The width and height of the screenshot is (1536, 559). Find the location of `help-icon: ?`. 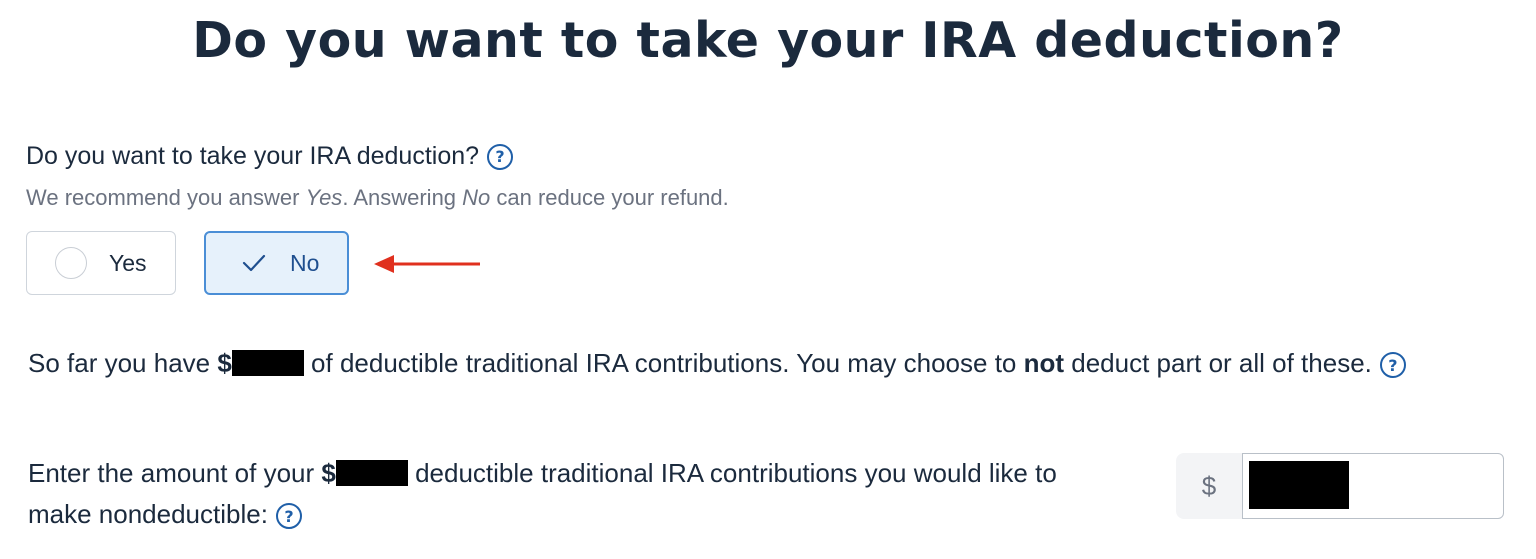

help-icon: ? is located at coordinates (500, 156).